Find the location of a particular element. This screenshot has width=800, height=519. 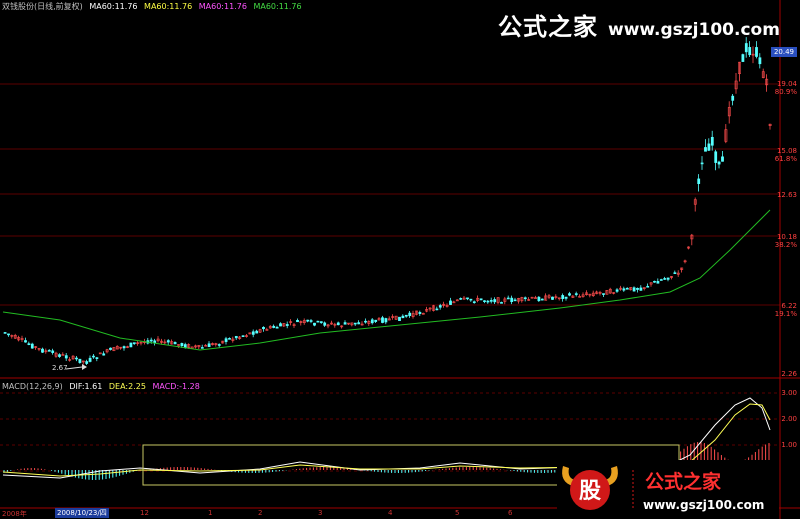

price-label: 10.18 is located at coordinates (786, 237).